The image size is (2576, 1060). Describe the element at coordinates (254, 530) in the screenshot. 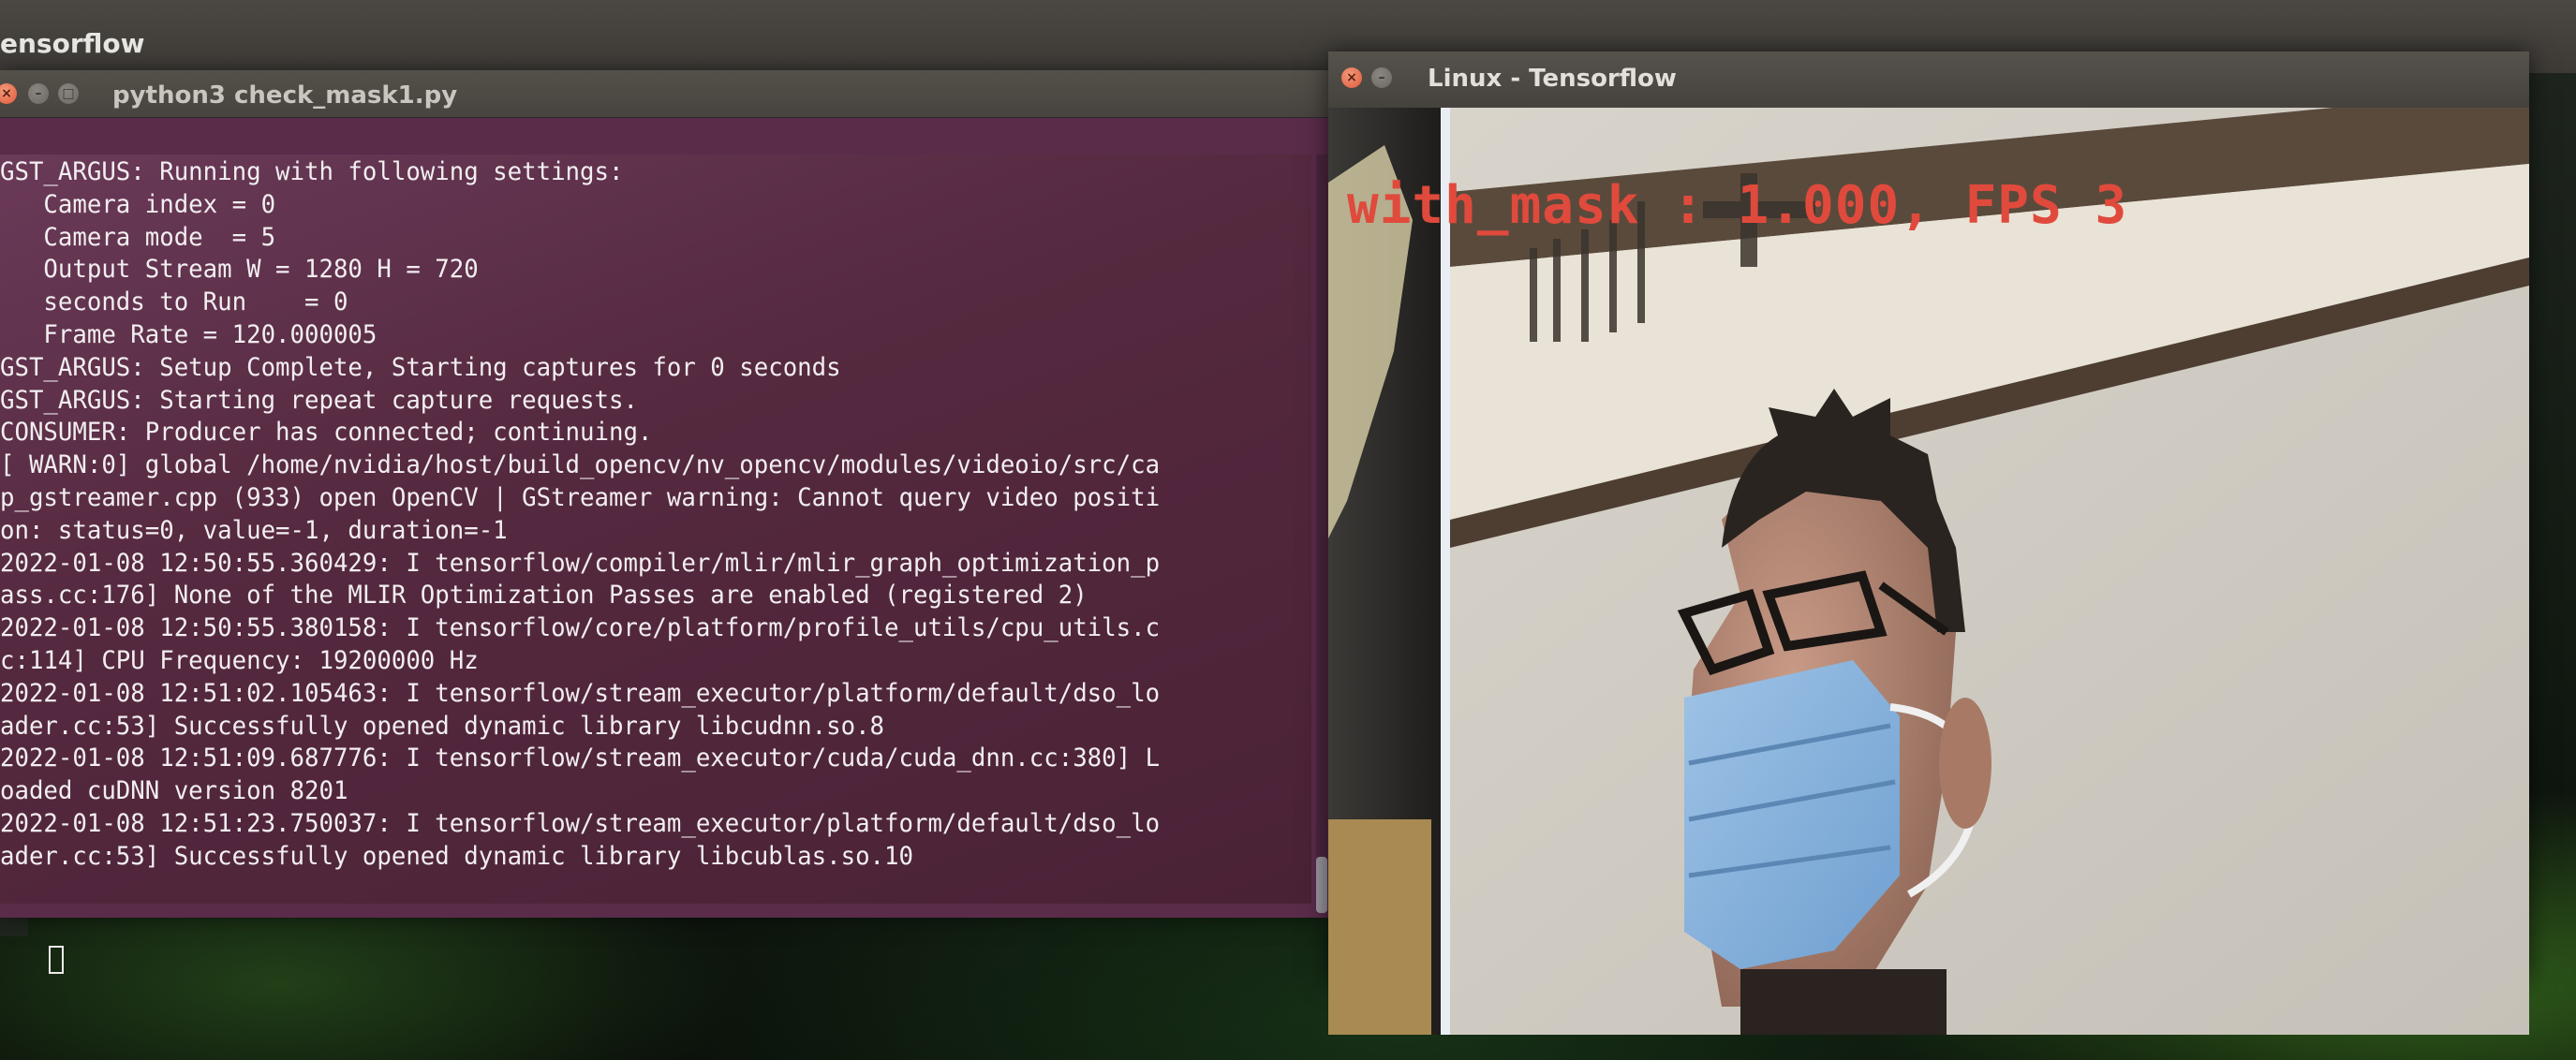

I see `terminal-line: on: status=0, value=-1, duration=-1` at that location.